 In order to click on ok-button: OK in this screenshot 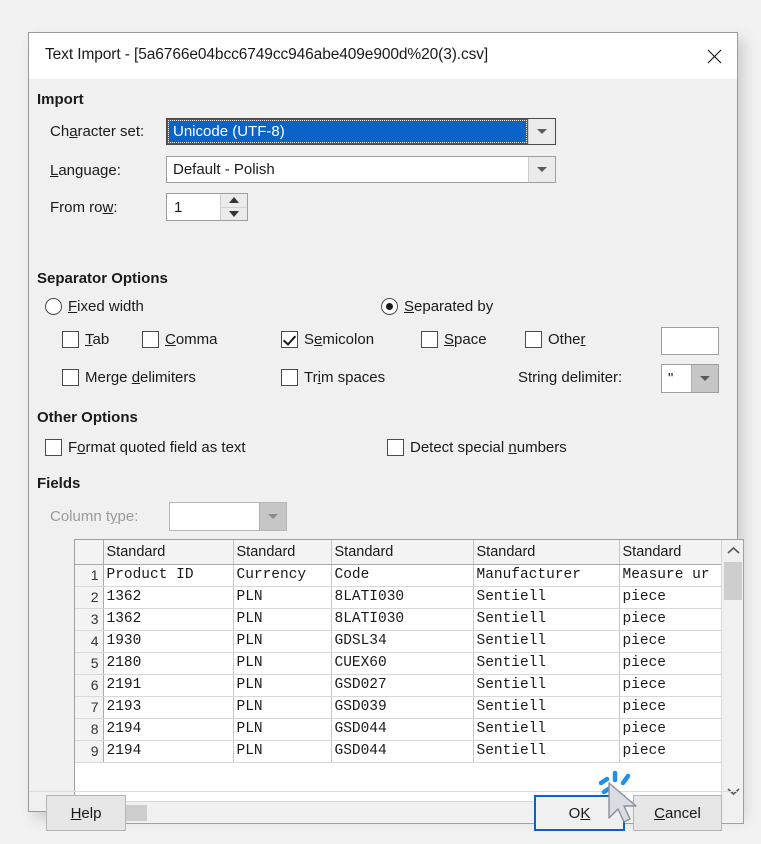, I will do `click(579, 813)`.